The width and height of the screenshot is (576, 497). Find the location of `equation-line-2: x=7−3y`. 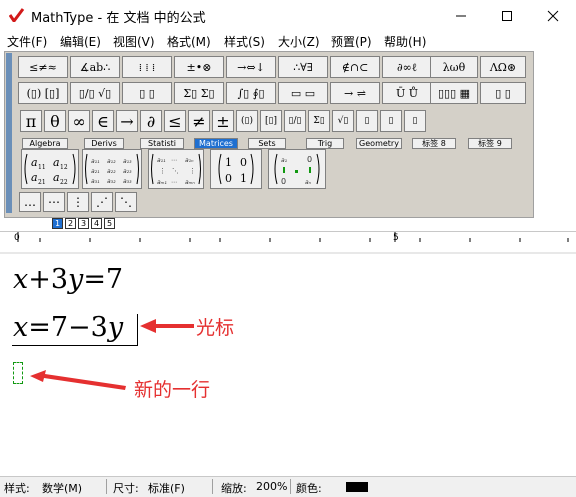

equation-line-2: x=7−3y is located at coordinates (68, 327).